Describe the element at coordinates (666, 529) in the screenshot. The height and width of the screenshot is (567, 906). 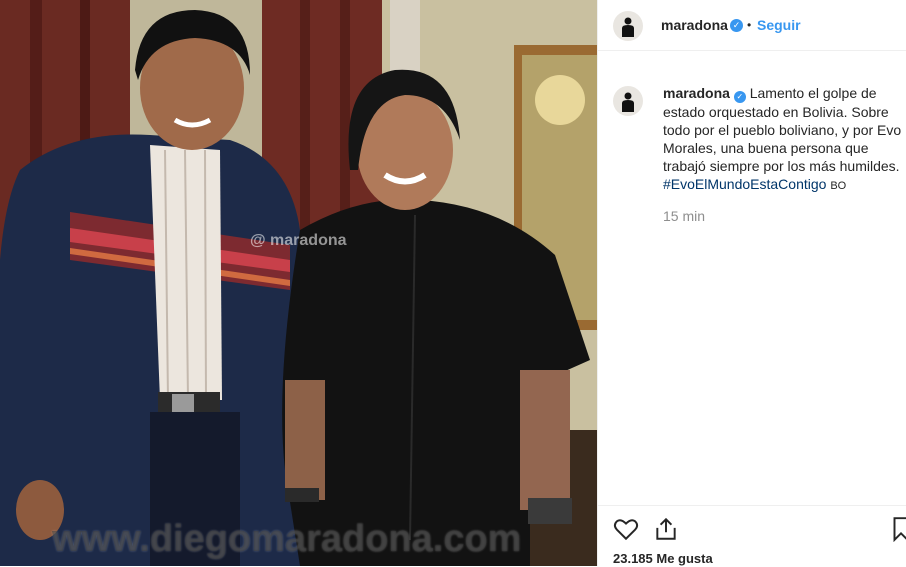
I see `share-icon` at that location.